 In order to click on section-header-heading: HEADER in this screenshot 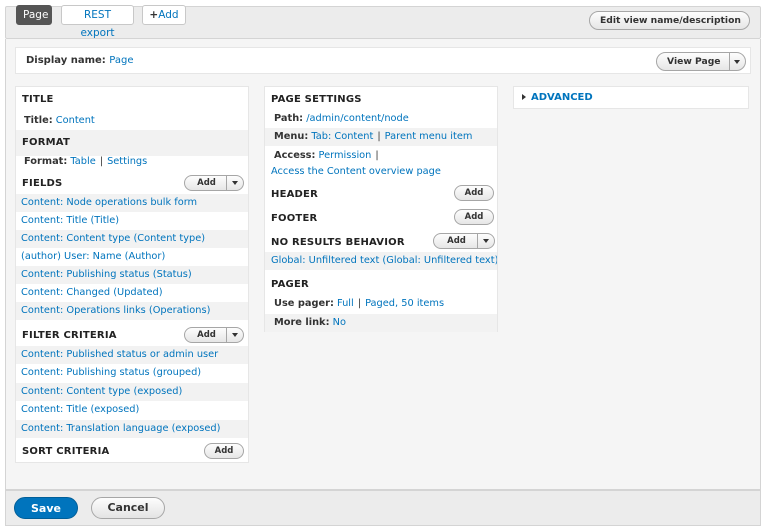, I will do `click(294, 194)`.